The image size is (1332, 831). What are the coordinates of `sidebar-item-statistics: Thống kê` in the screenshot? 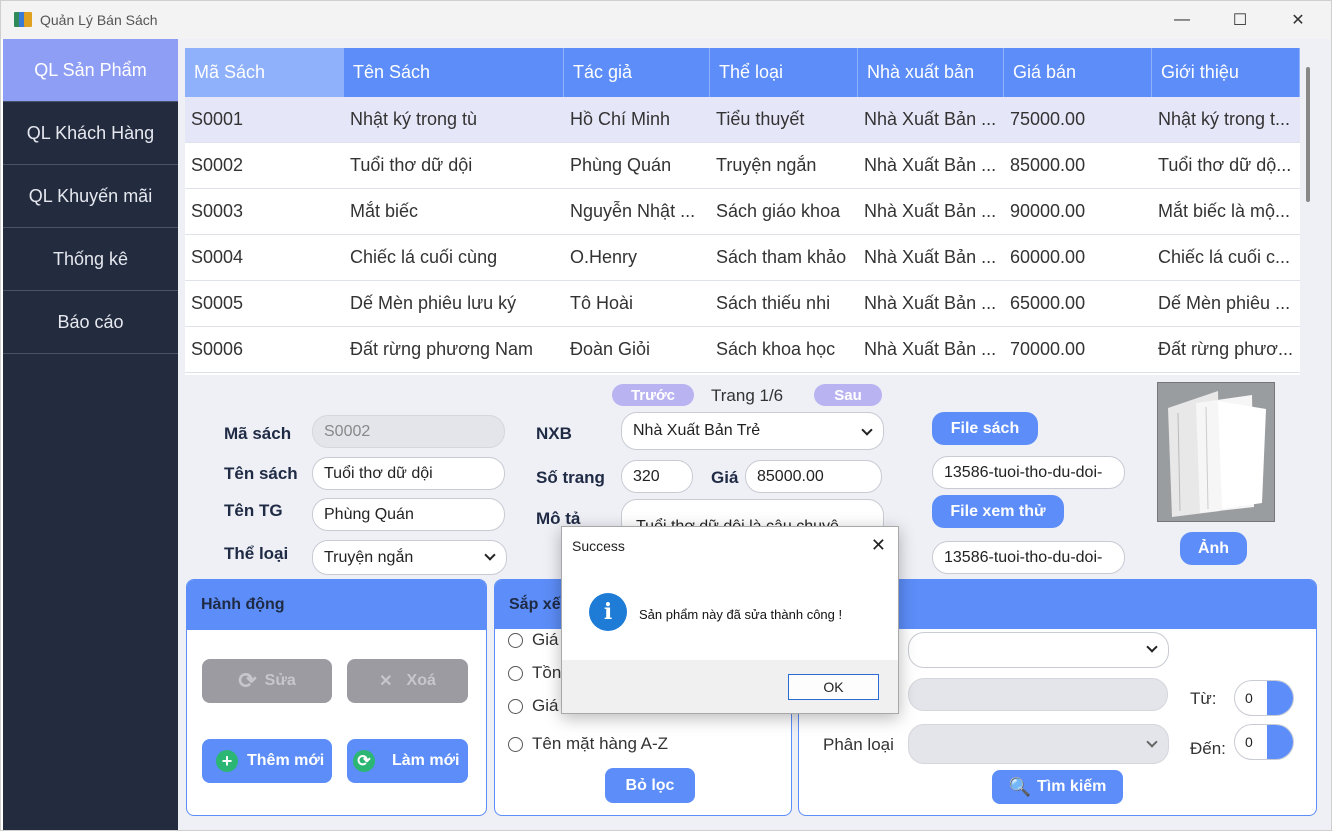 It's located at (90, 259).